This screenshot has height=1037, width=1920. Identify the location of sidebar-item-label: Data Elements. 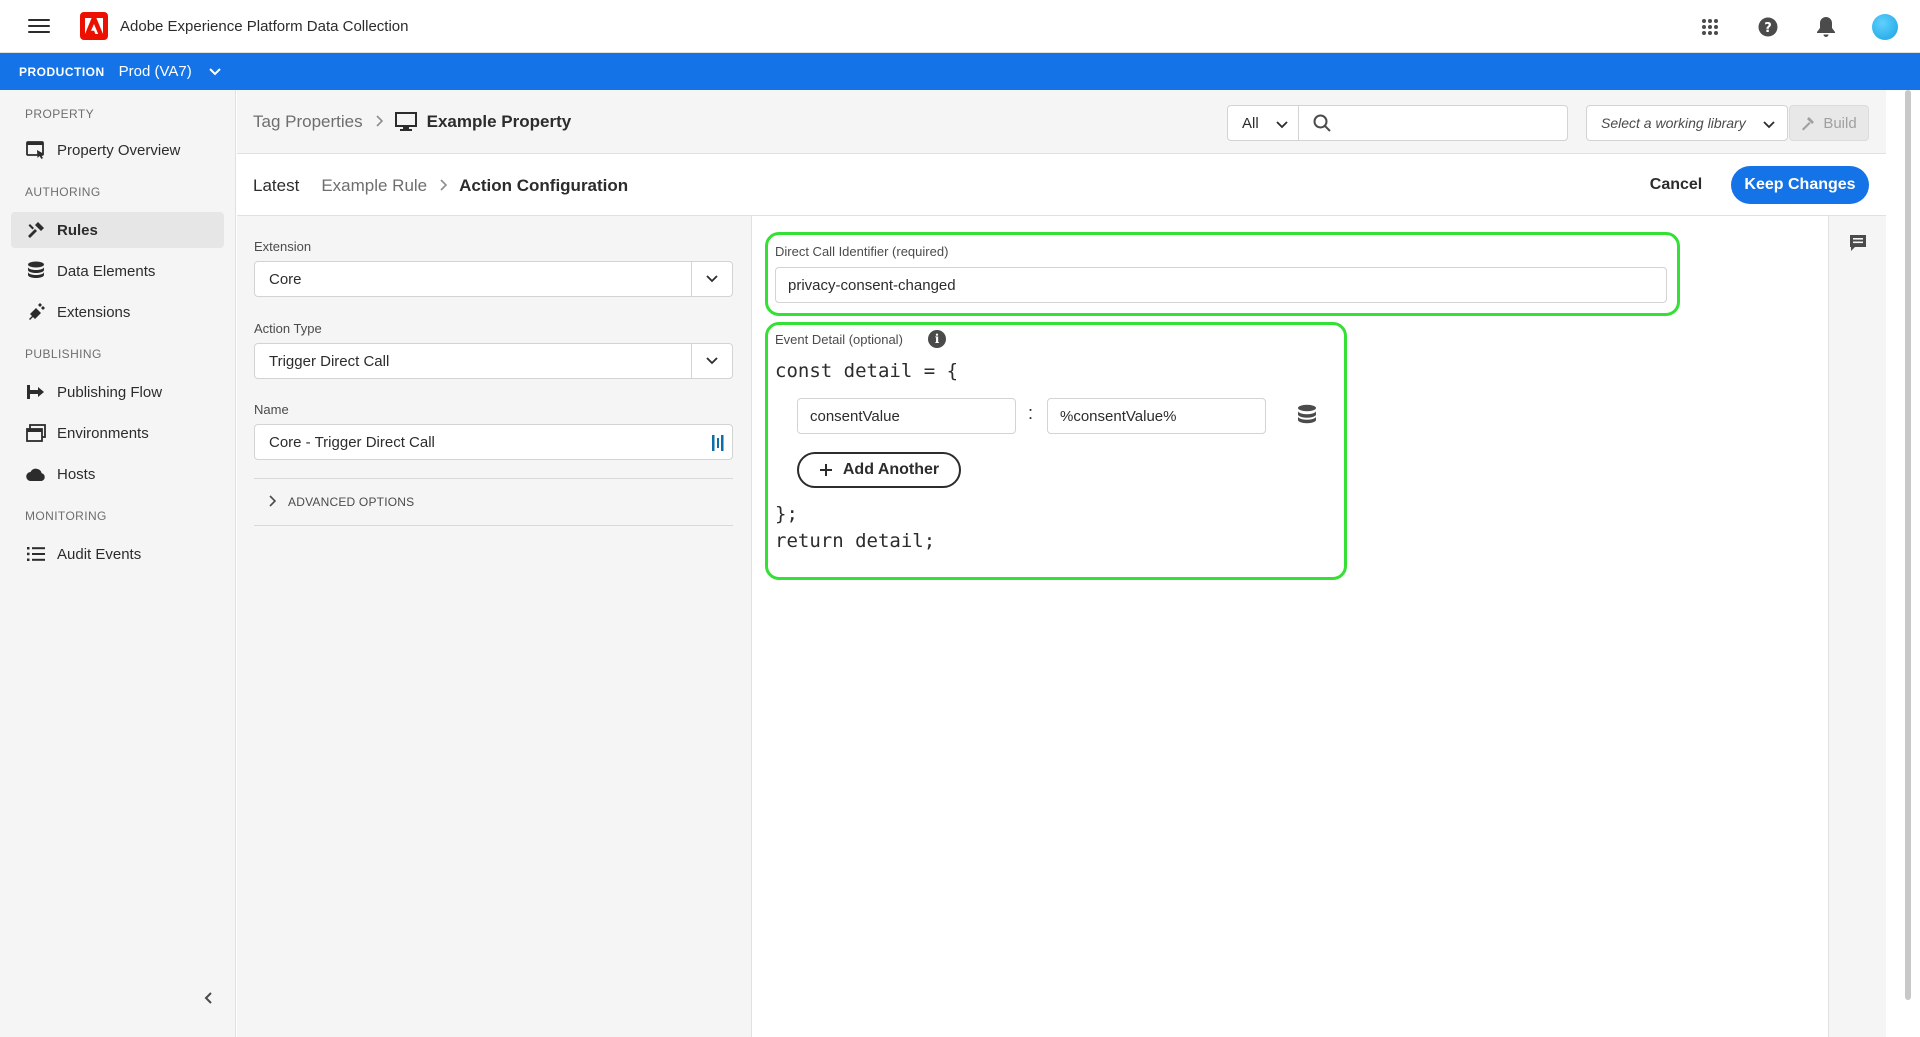
(106, 271).